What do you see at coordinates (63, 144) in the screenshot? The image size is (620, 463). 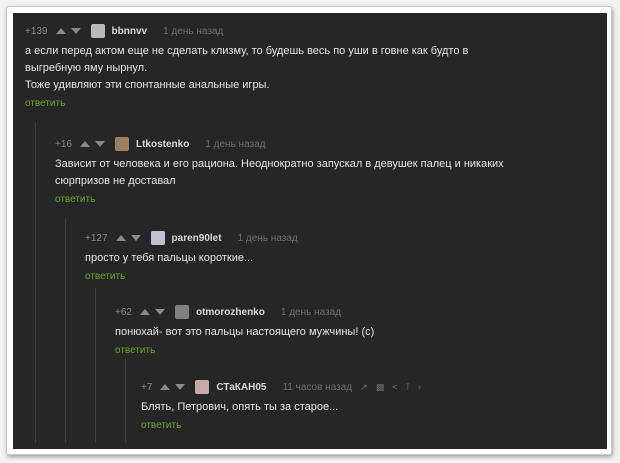 I see `comment-rating: +16` at bounding box center [63, 144].